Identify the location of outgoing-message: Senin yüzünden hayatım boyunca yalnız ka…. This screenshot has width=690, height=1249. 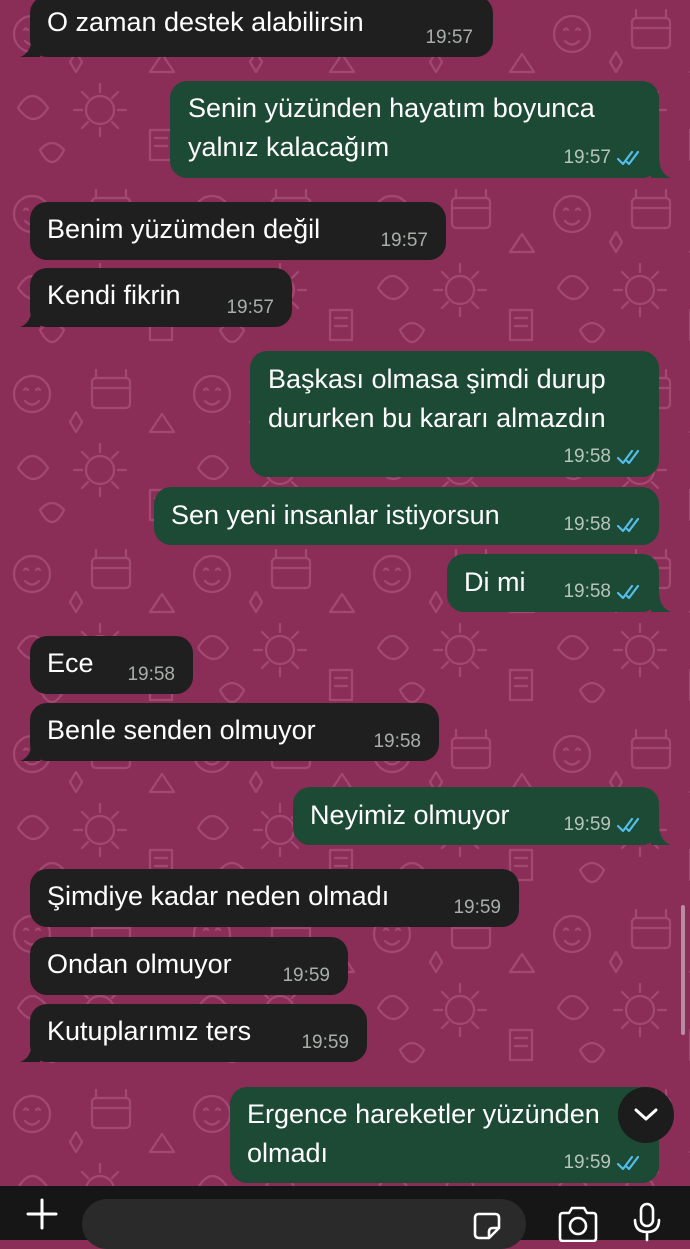
(414, 129).